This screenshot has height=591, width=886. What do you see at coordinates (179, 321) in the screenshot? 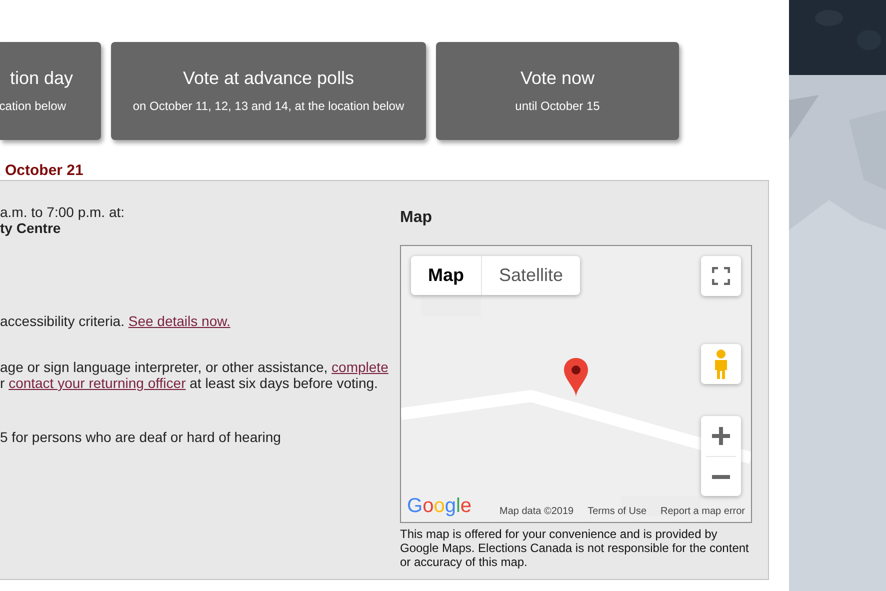
I see `text-link: See details now.` at bounding box center [179, 321].